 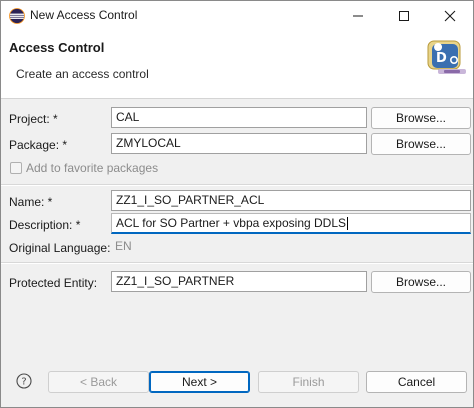 I want to click on back-button: < Back, so click(x=98, y=382).